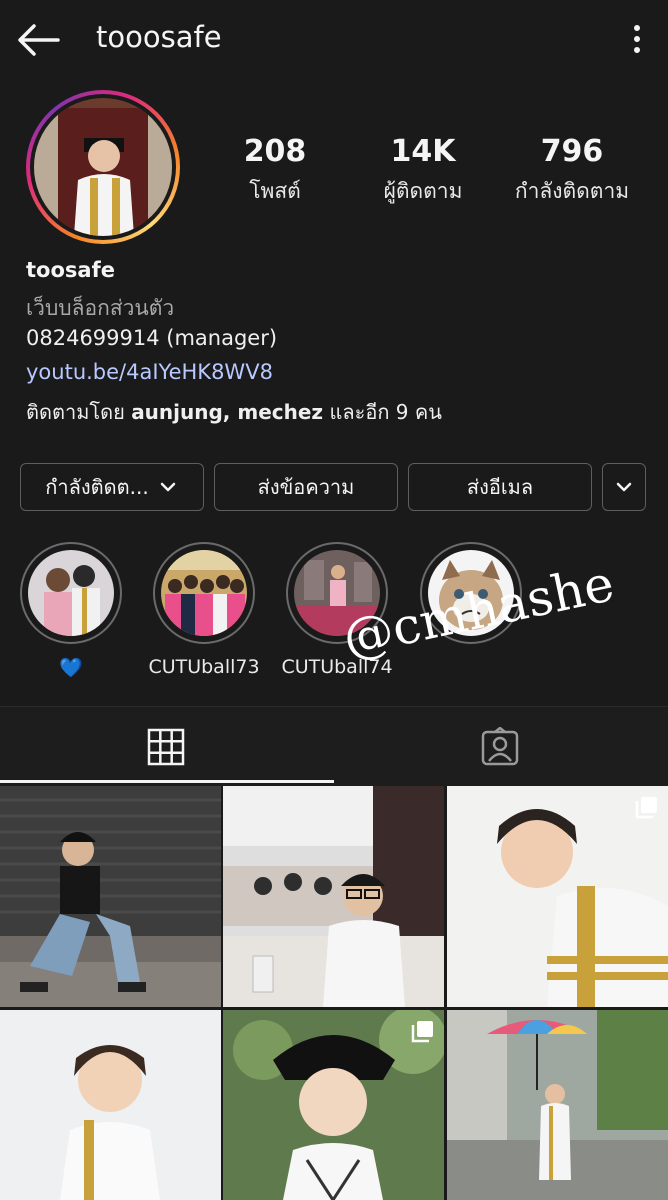  I want to click on message-button: ส่งข้อความ, so click(306, 487).